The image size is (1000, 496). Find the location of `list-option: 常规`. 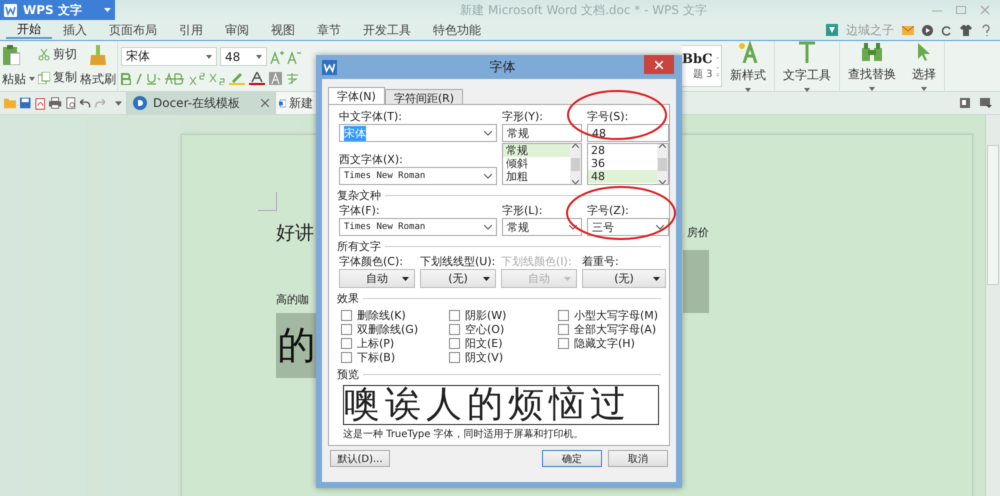

list-option: 常规 is located at coordinates (536, 150).